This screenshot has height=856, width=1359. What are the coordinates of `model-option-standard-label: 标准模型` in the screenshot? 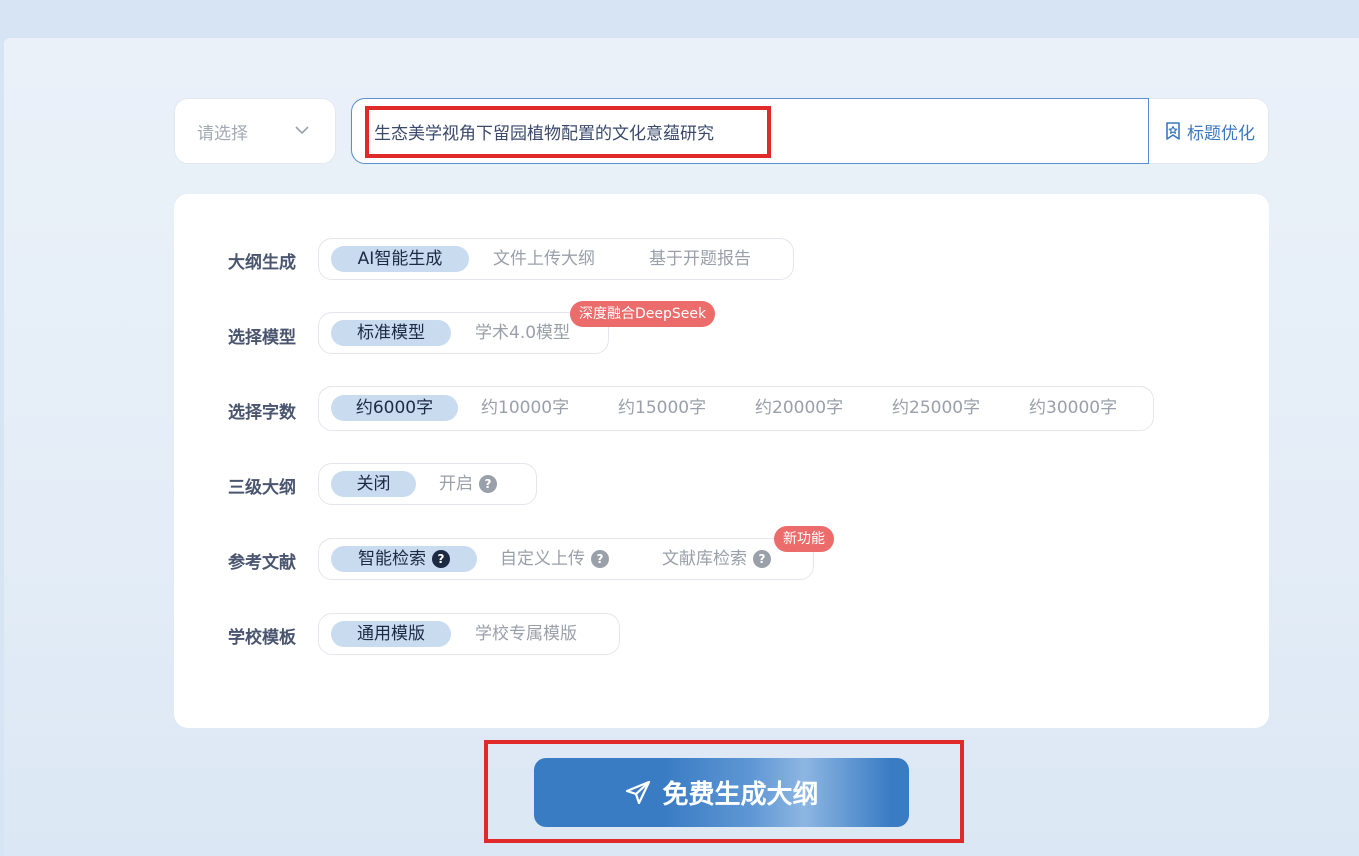 It's located at (391, 333).